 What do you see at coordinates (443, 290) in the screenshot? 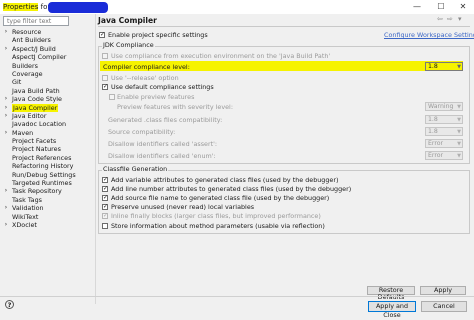
I see `apply-button: Apply` at bounding box center [443, 290].